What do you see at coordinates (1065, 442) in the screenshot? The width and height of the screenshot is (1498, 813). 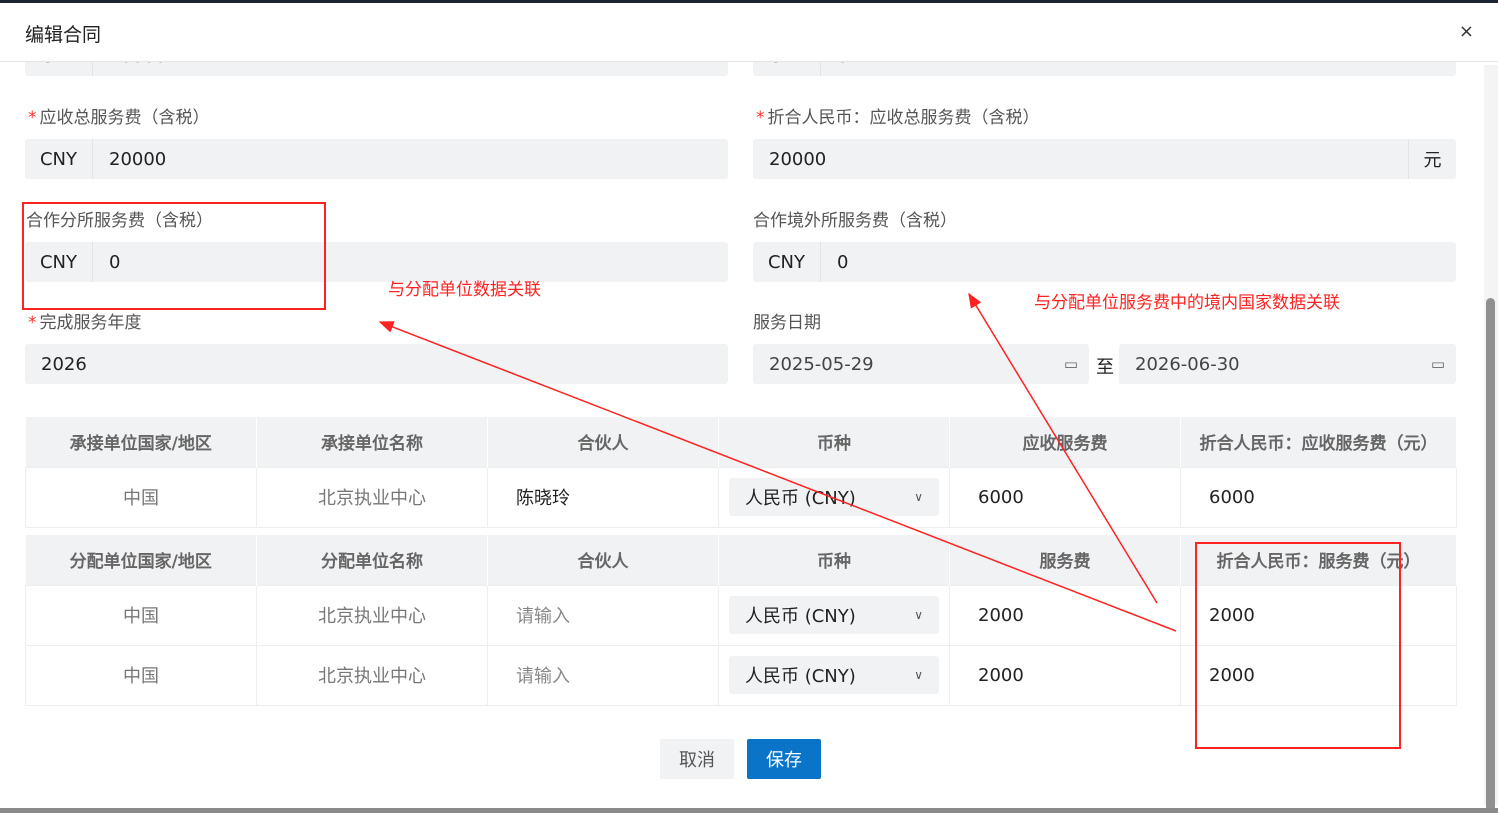 I see `column-header: 应收服务费` at bounding box center [1065, 442].